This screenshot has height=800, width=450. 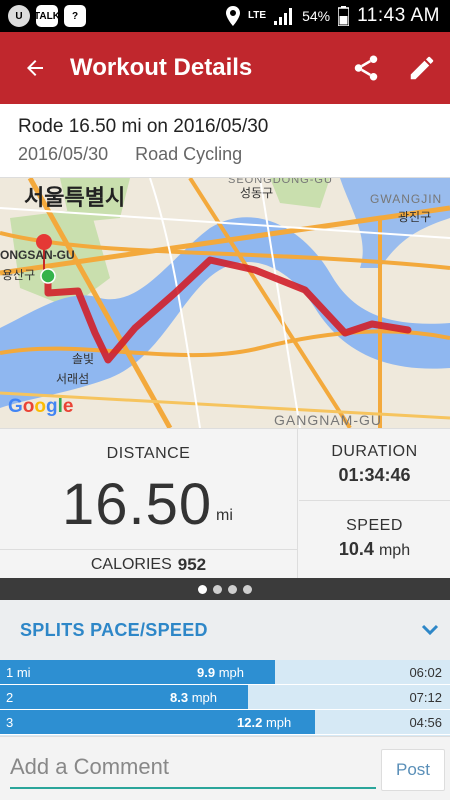 What do you see at coordinates (19, 275) in the screenshot?
I see `map-label-yongsan-kr: 용산구` at bounding box center [19, 275].